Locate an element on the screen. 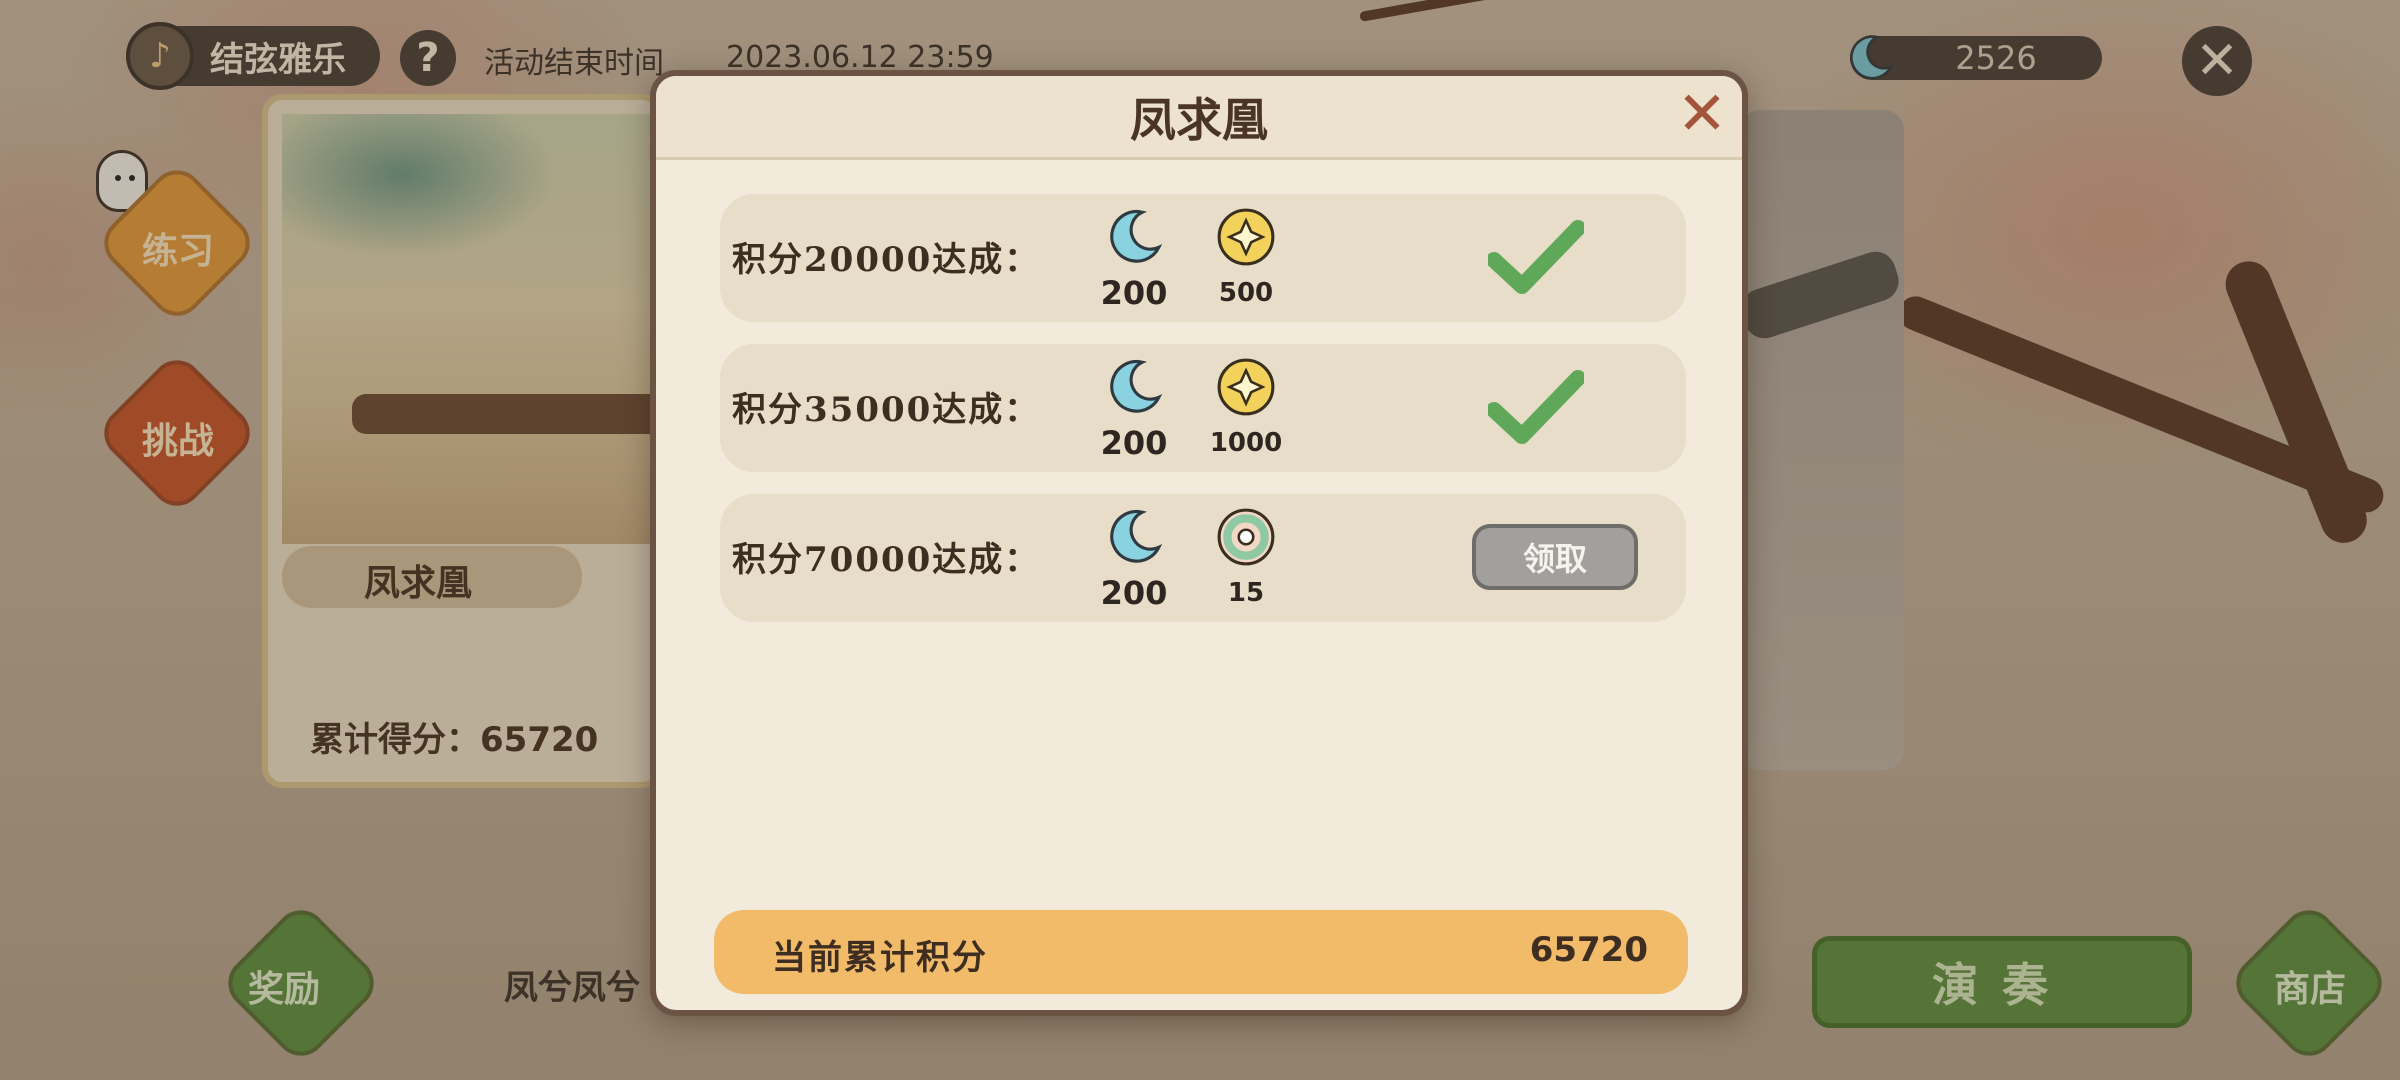 This screenshot has width=2400, height=1080. reward-item-ring: 15 is located at coordinates (1246, 557).